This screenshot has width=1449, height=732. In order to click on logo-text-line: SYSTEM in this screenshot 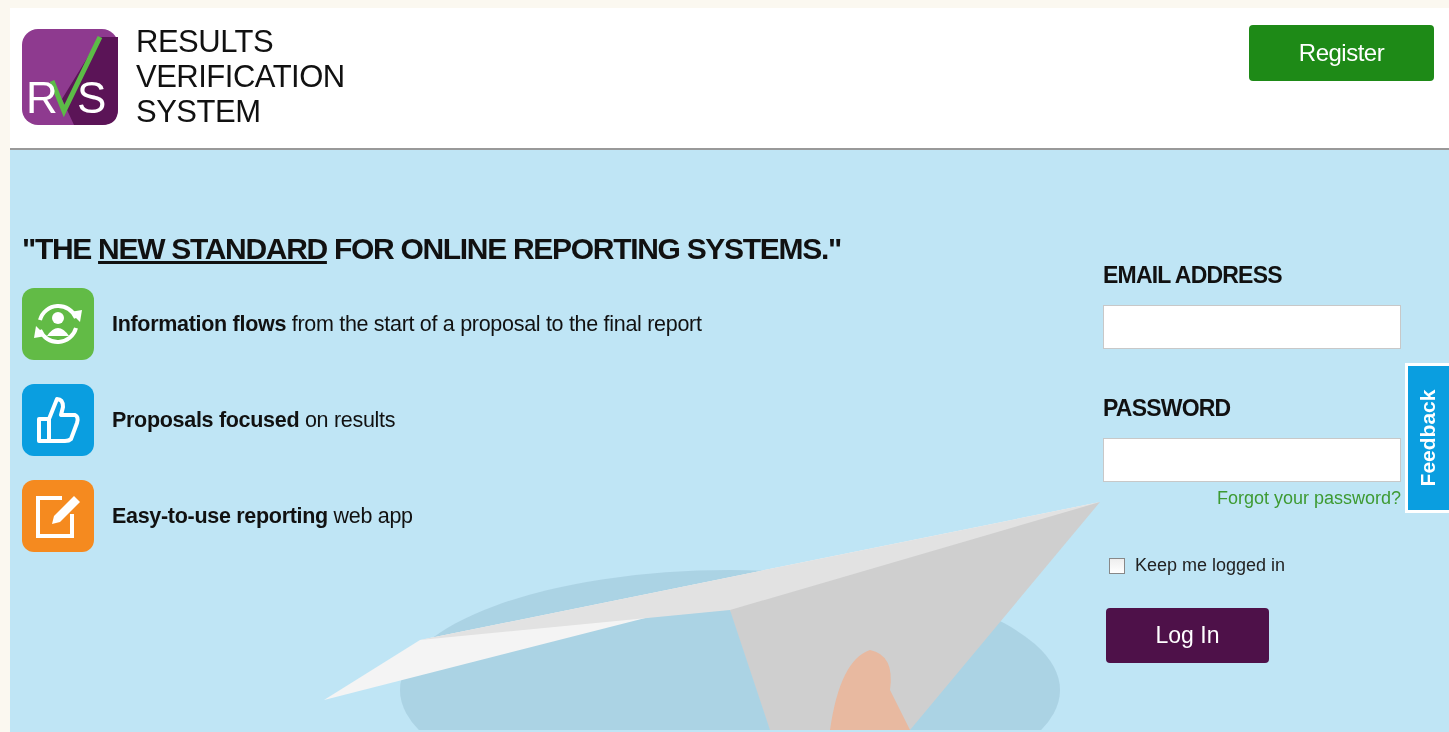, I will do `click(199, 111)`.